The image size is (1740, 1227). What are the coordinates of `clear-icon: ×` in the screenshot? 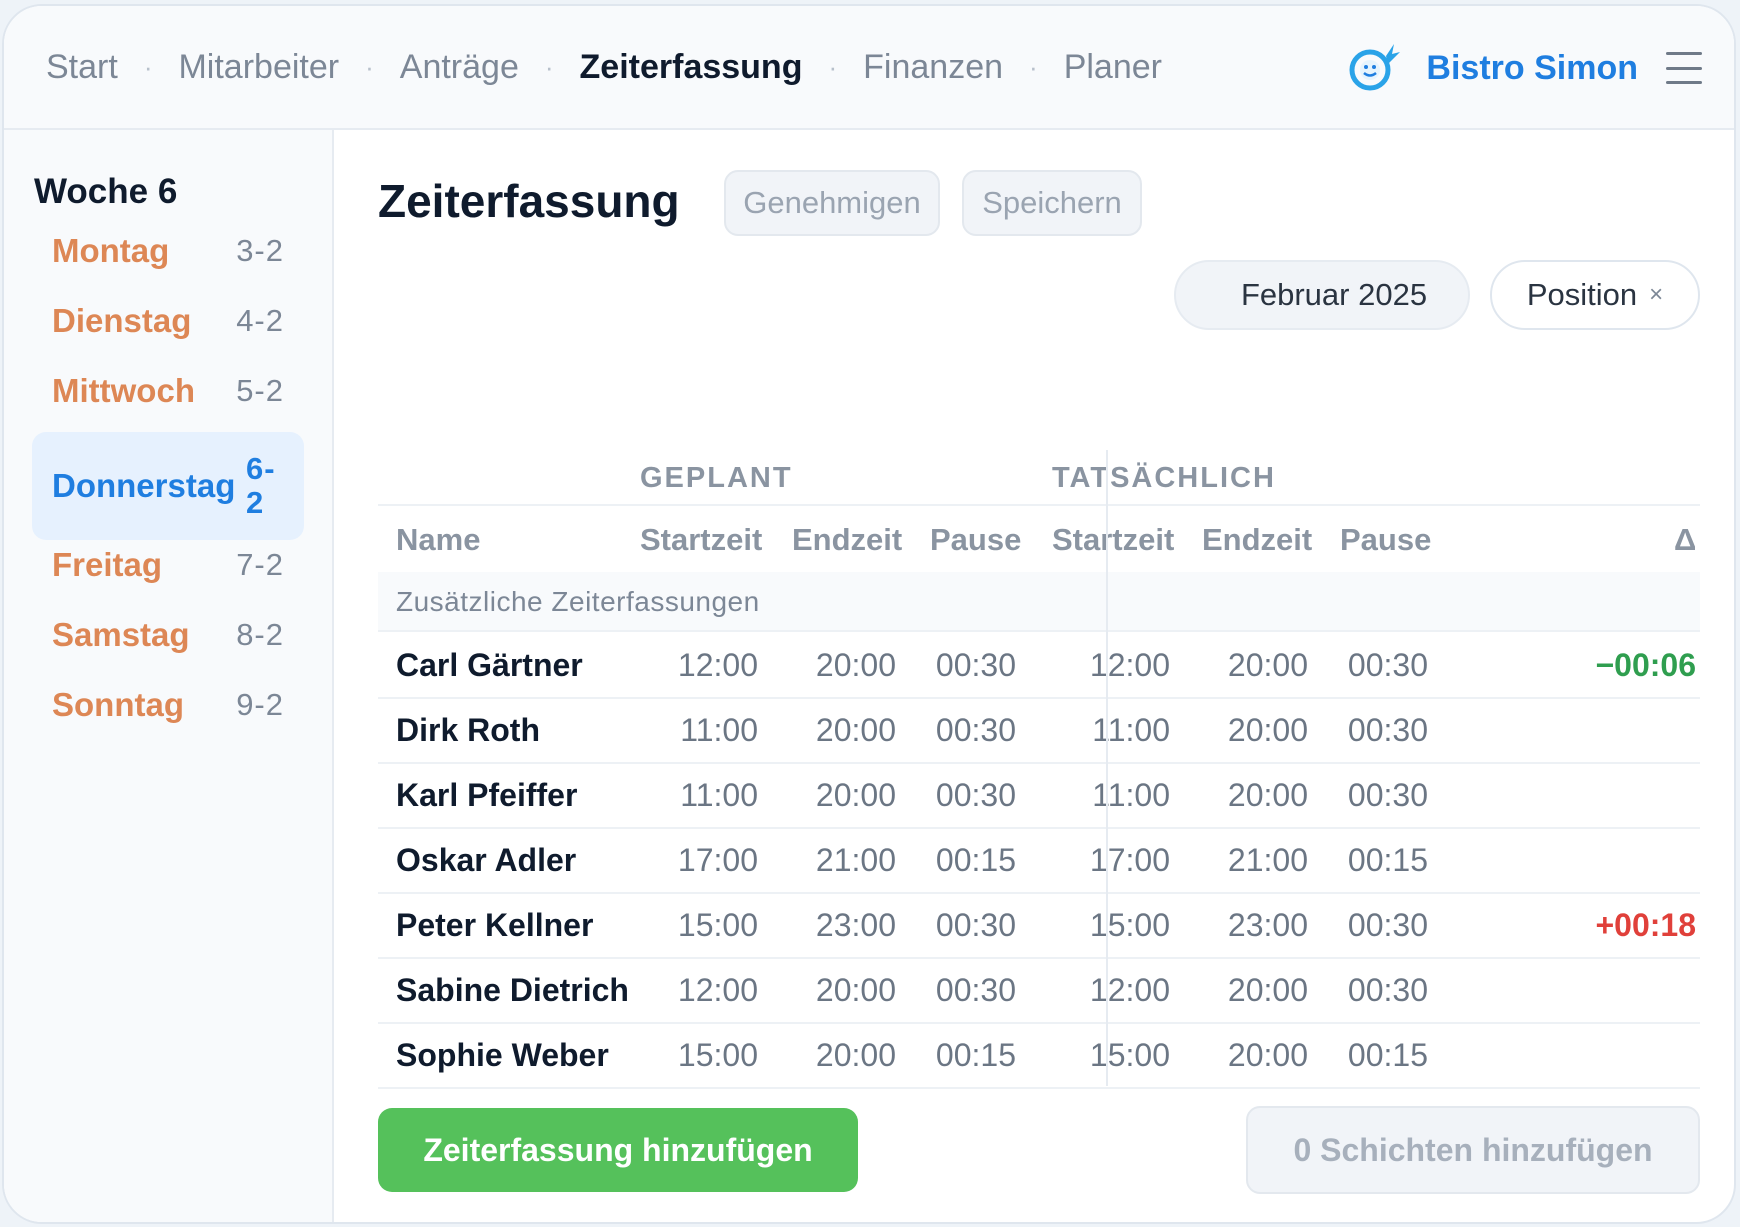 It's located at (1656, 295).